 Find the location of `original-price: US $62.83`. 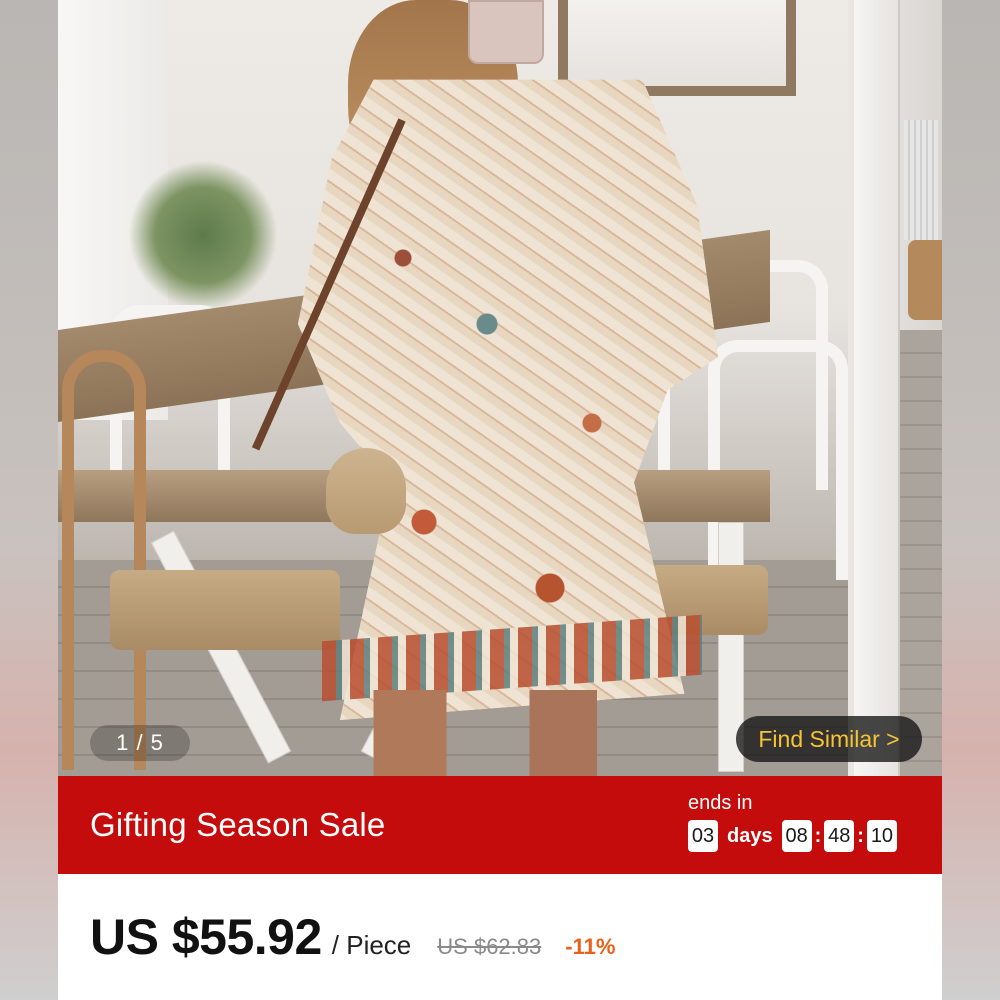

original-price: US $62.83 is located at coordinates (489, 946).